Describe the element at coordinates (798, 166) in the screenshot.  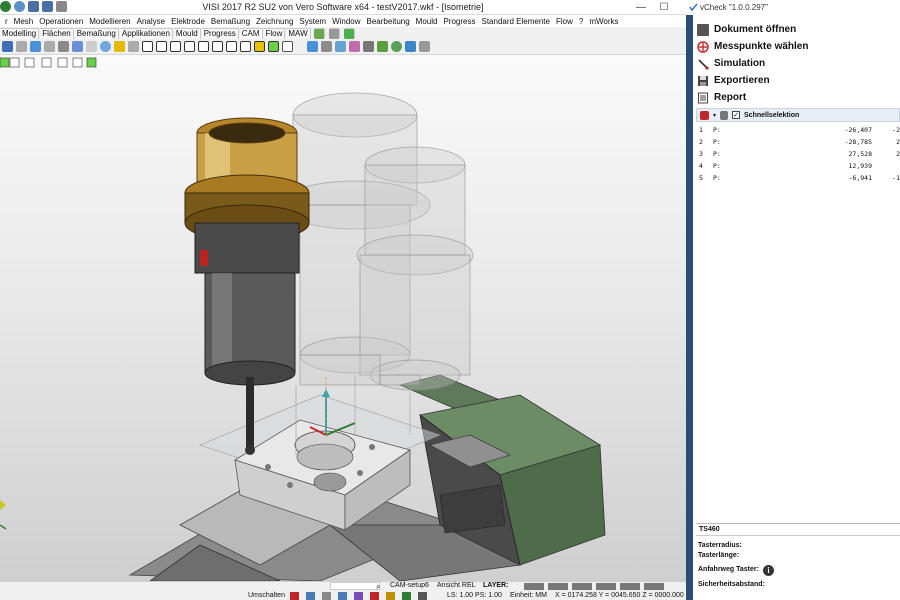
I see `list-item: 4 P: 12,939` at that location.